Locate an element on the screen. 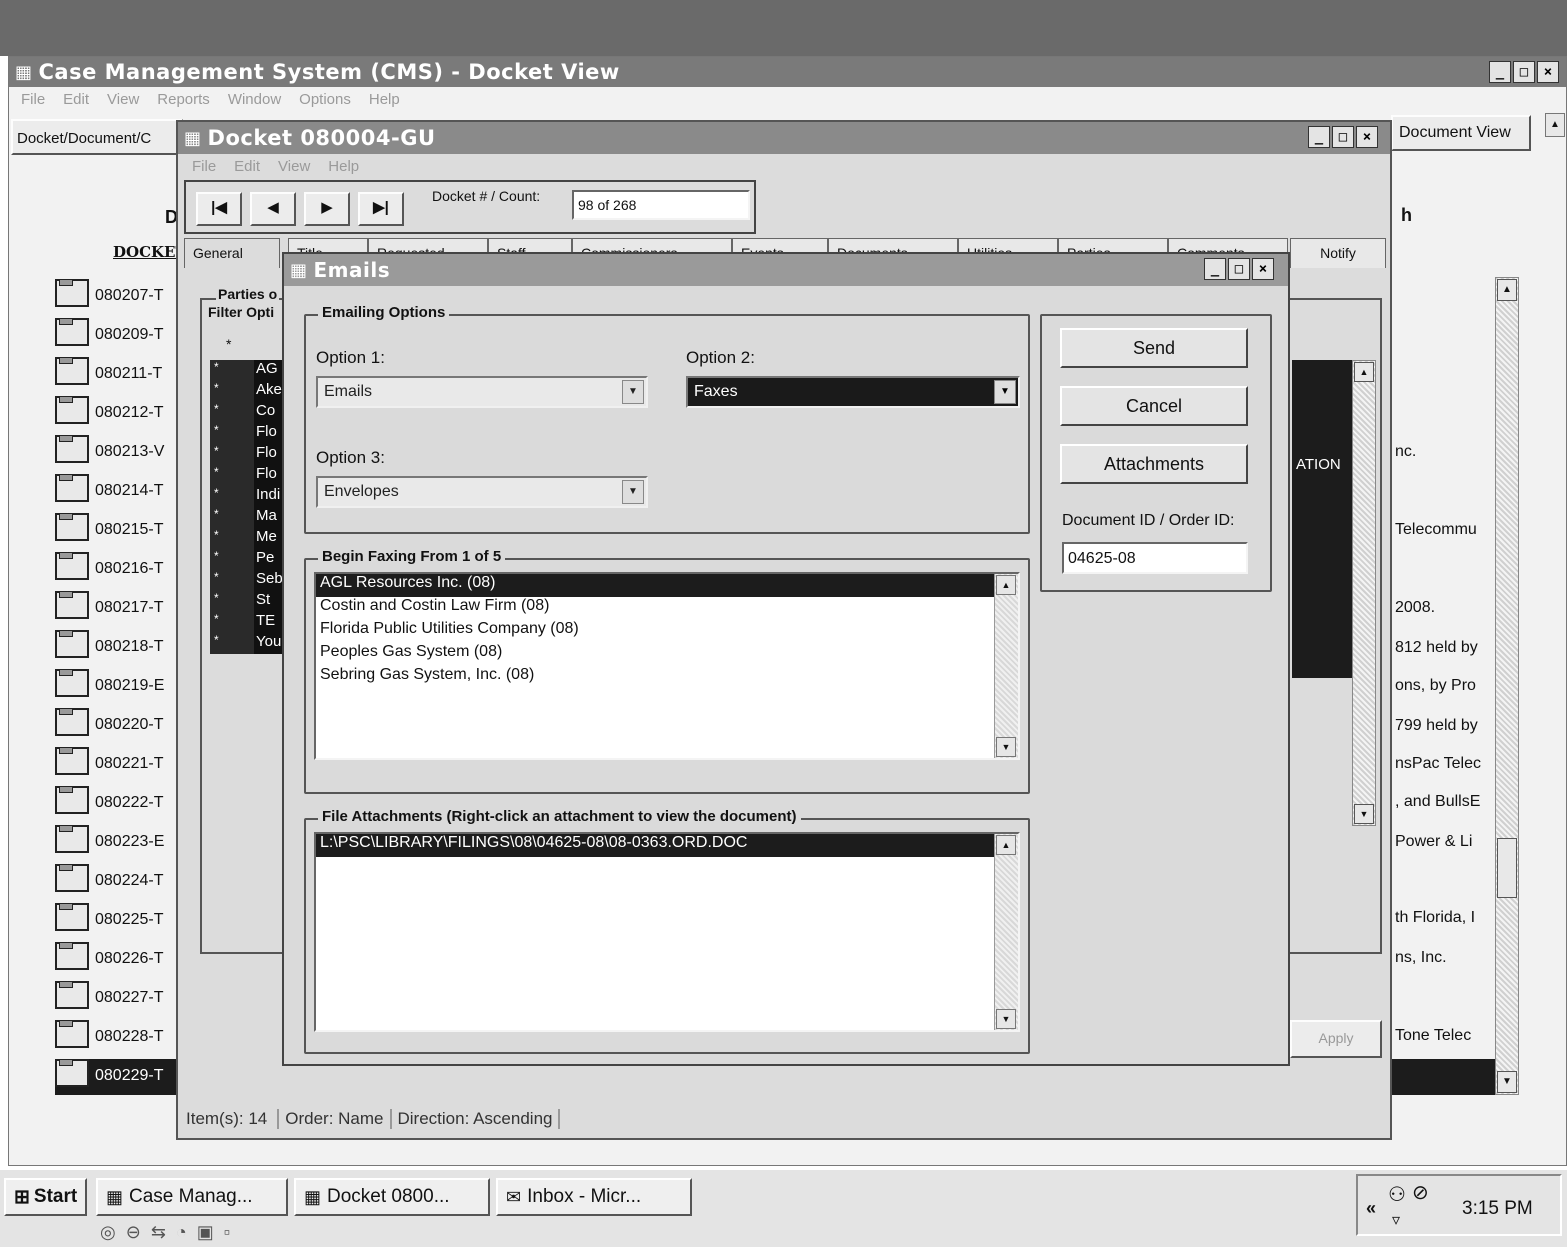  docket-item: 080217-T is located at coordinates (120, 609).